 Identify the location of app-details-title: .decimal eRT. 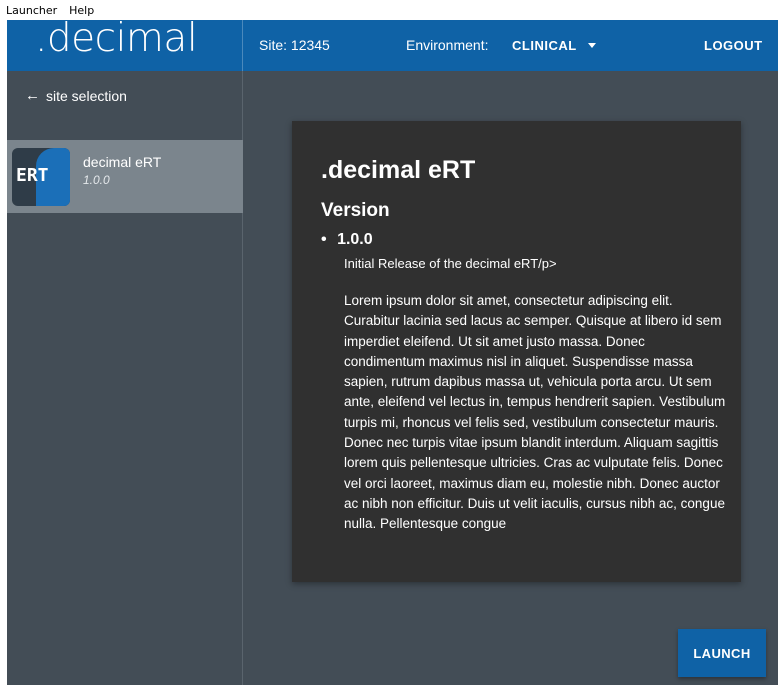
(398, 170).